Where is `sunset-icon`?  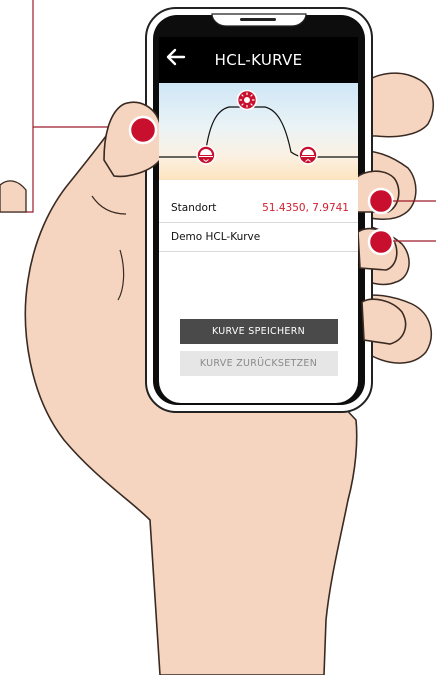 sunset-icon is located at coordinates (308, 155).